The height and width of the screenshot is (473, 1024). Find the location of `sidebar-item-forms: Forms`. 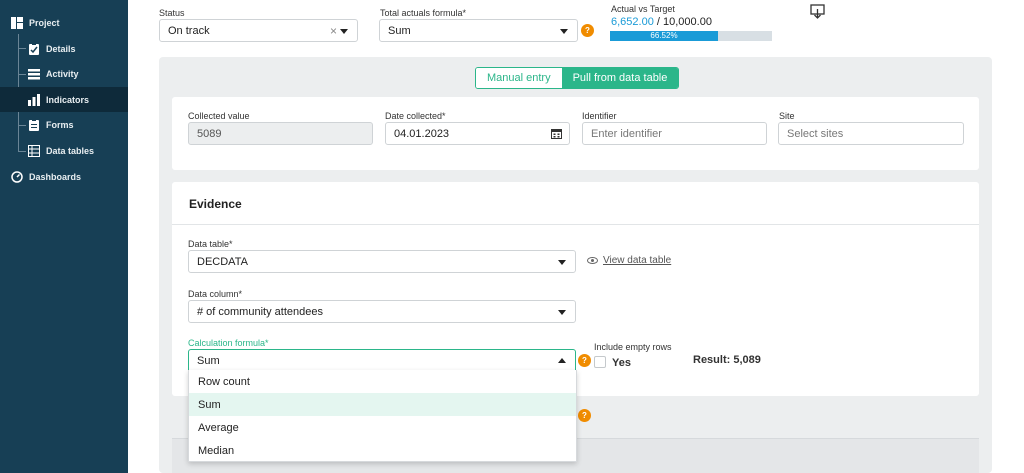

sidebar-item-forms: Forms is located at coordinates (64, 124).